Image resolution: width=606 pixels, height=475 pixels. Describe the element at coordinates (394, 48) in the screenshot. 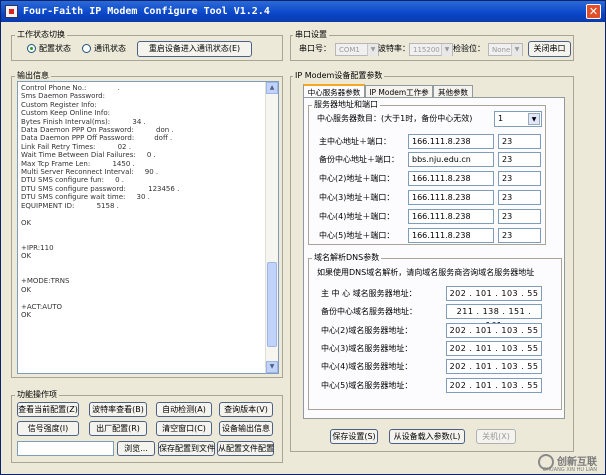

I see `baud-label: 波特率：` at that location.